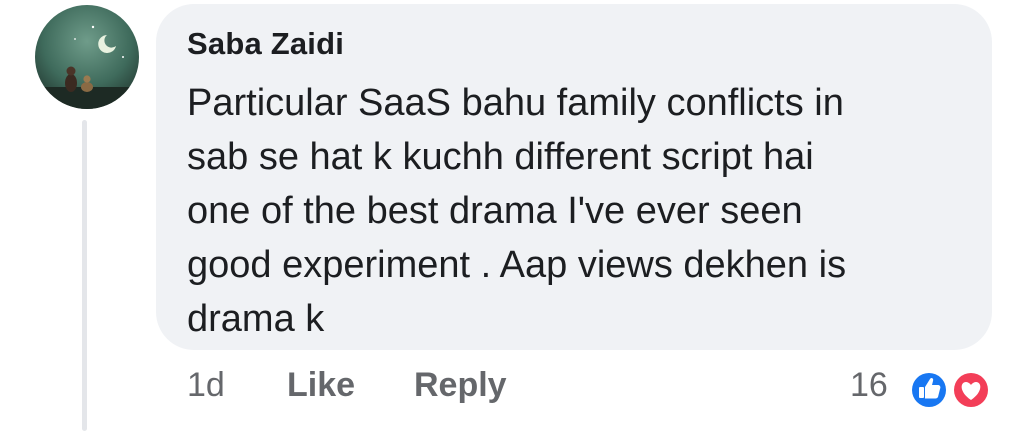  What do you see at coordinates (84, 275) in the screenshot?
I see `thread-connector-line` at bounding box center [84, 275].